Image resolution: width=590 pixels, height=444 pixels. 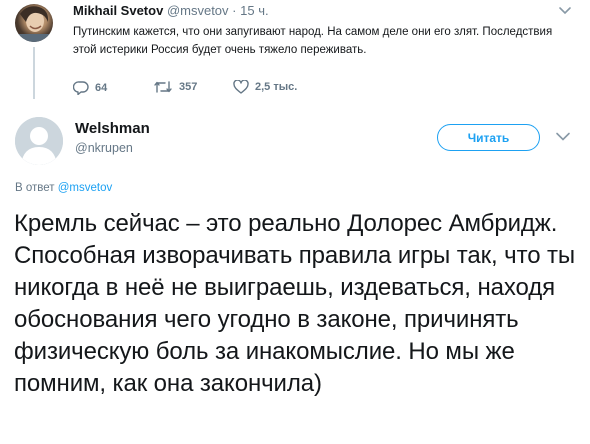 What do you see at coordinates (39, 141) in the screenshot?
I see `default-avatar-icon` at bounding box center [39, 141].